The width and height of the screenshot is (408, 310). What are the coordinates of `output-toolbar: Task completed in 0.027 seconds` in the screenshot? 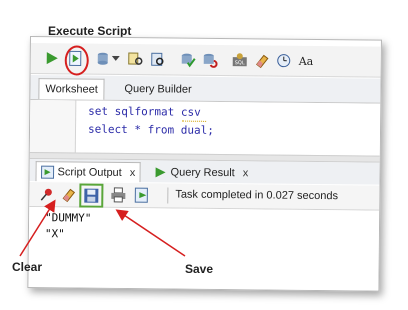 It's located at (204, 196).